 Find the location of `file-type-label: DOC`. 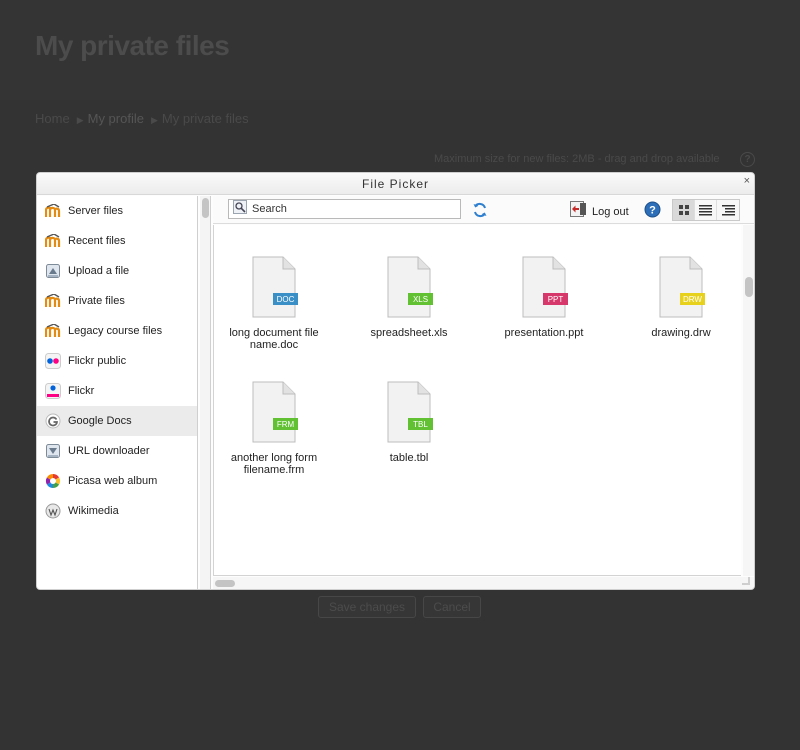

file-type-label: DOC is located at coordinates (286, 299).